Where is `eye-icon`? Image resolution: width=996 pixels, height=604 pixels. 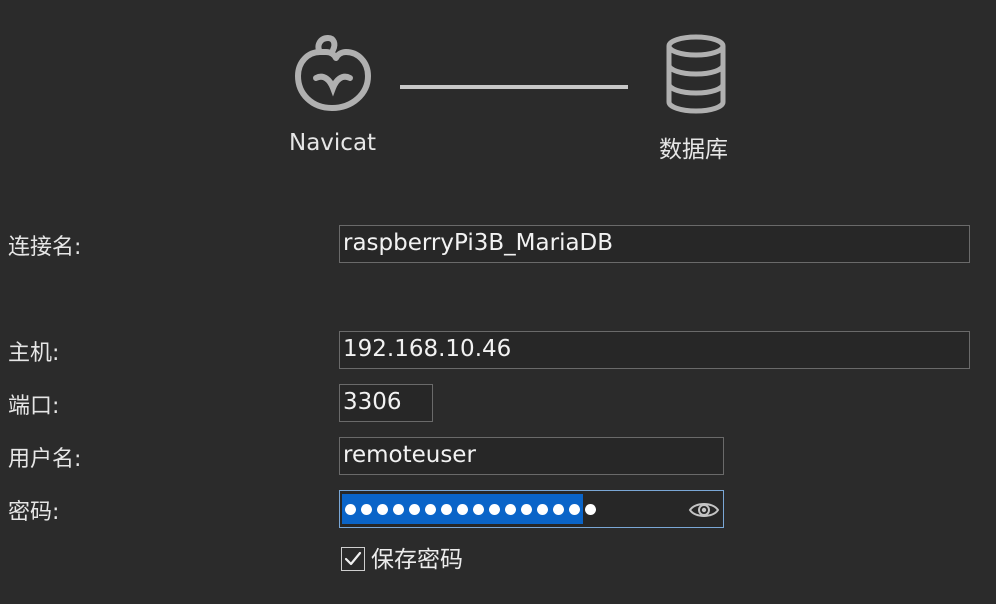
eye-icon is located at coordinates (704, 510).